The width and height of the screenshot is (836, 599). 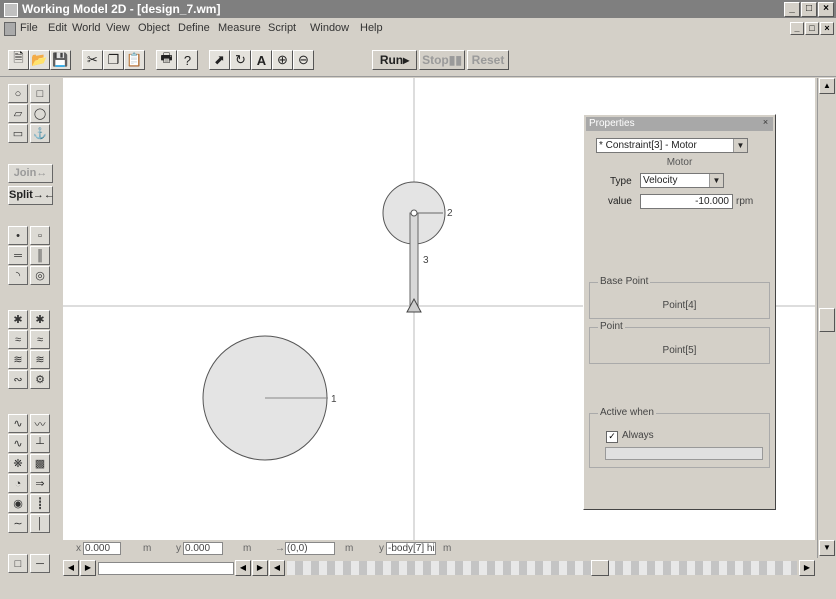 I want to click on polygon-tool-icon: ▱, so click(x=18, y=113).